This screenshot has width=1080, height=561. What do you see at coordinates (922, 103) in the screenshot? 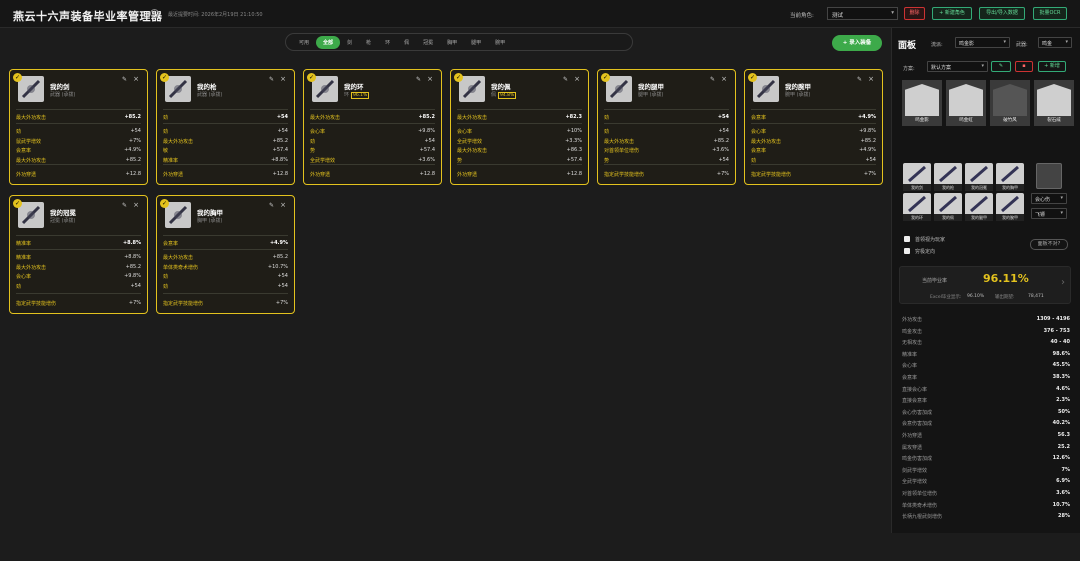
I see `school-option: 鸣金影` at bounding box center [922, 103].